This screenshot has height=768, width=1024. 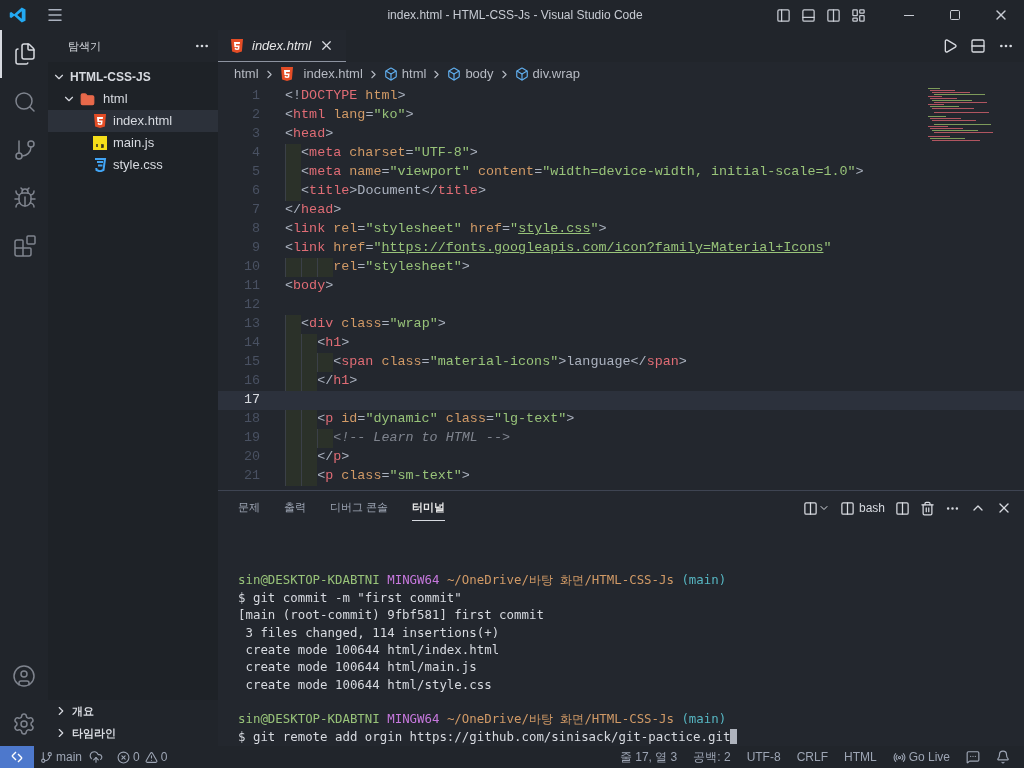 I want to click on sidebar-section-header: 개요, so click(x=133, y=711).